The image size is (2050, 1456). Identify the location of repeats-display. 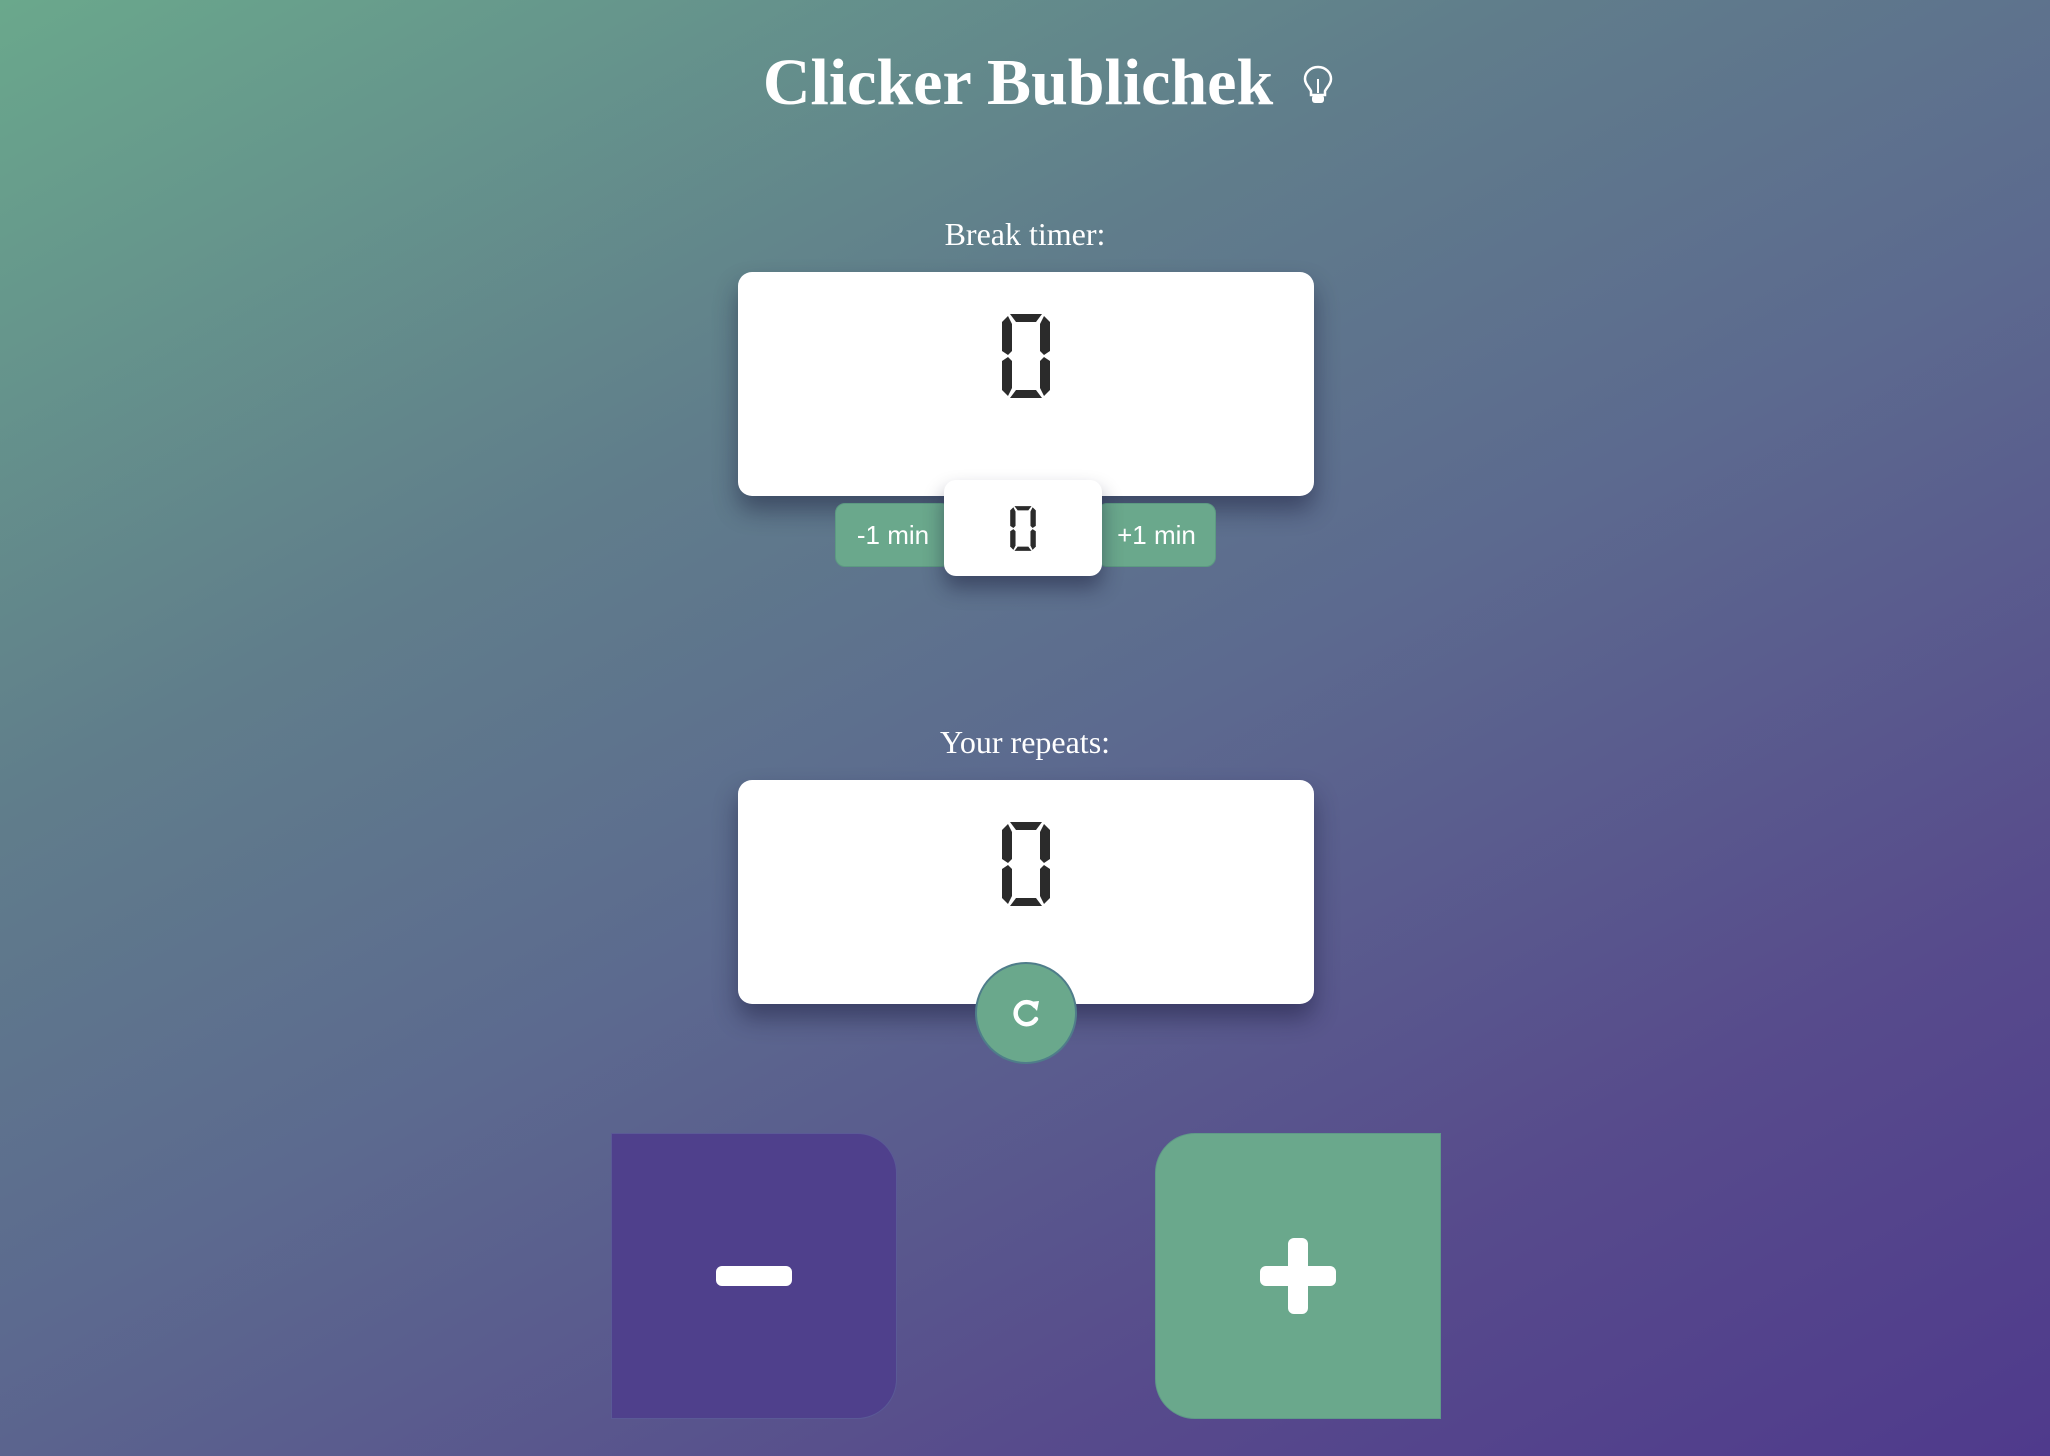
(1026, 863).